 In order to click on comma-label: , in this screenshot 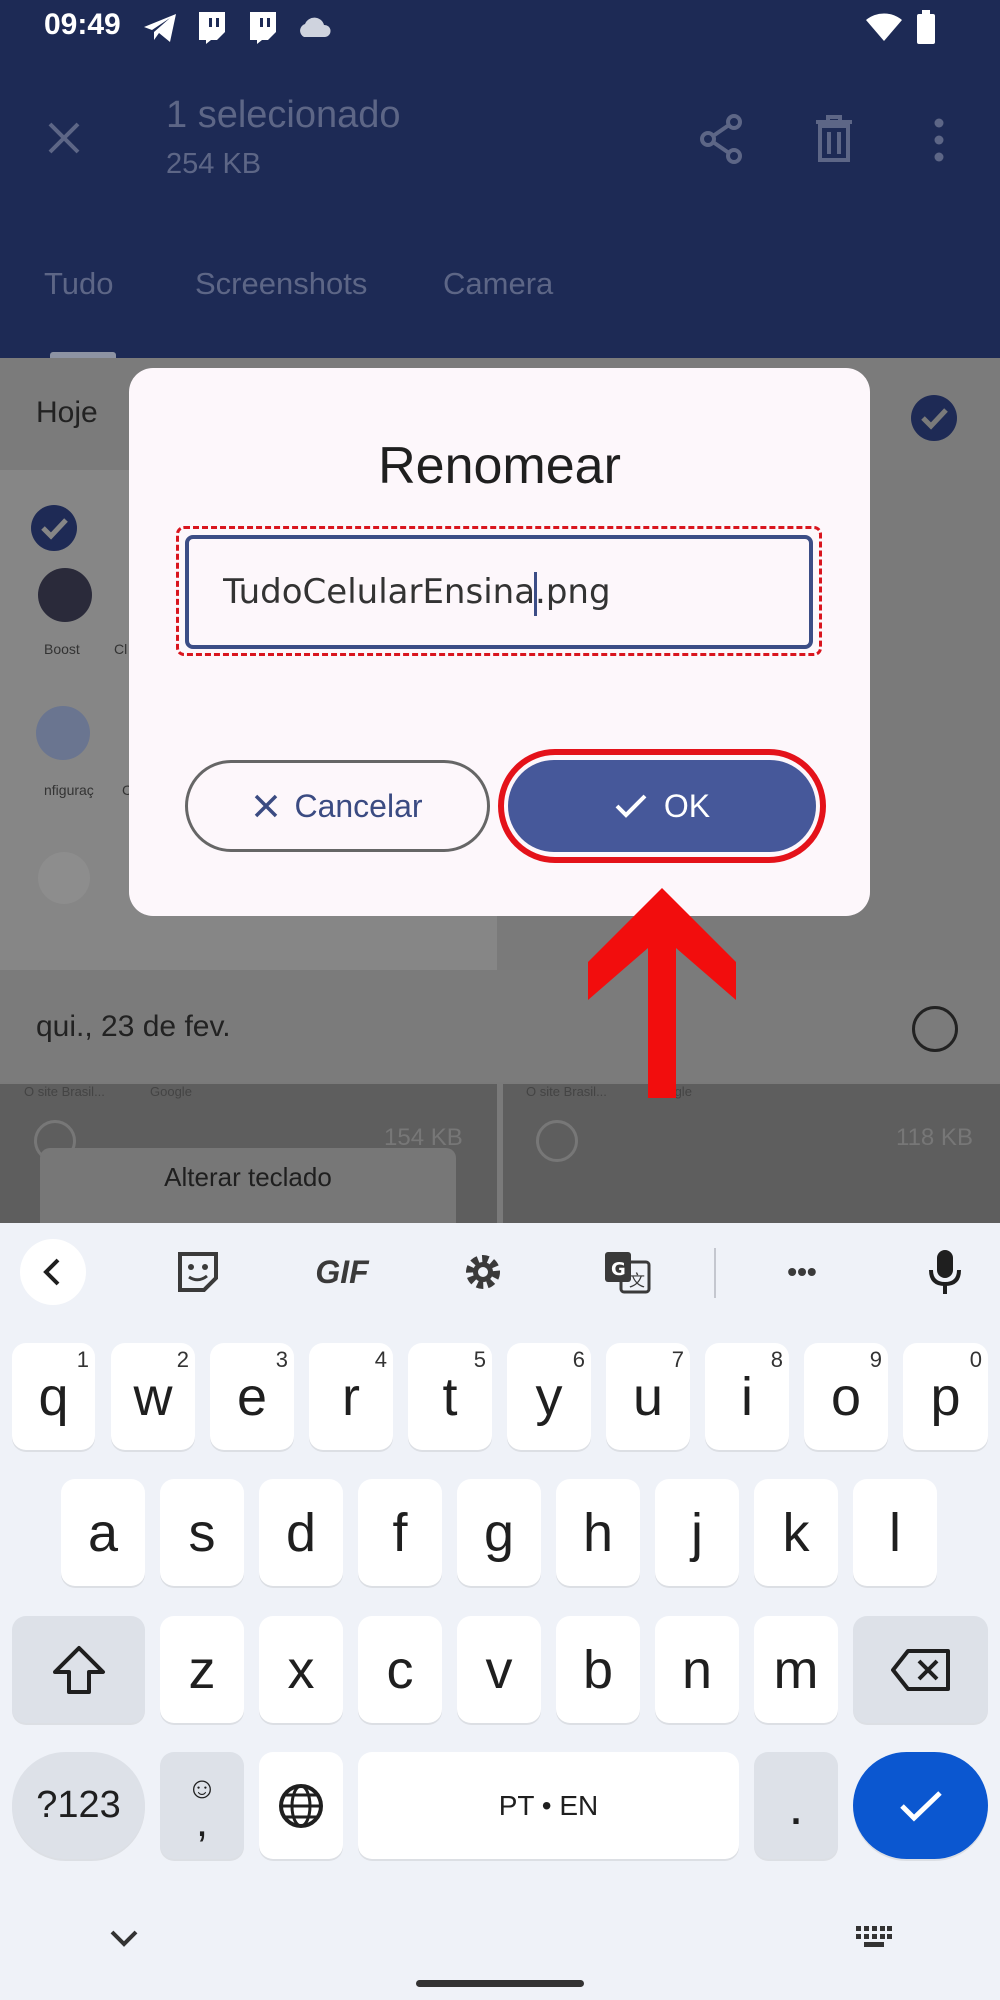, I will do `click(202, 1821)`.